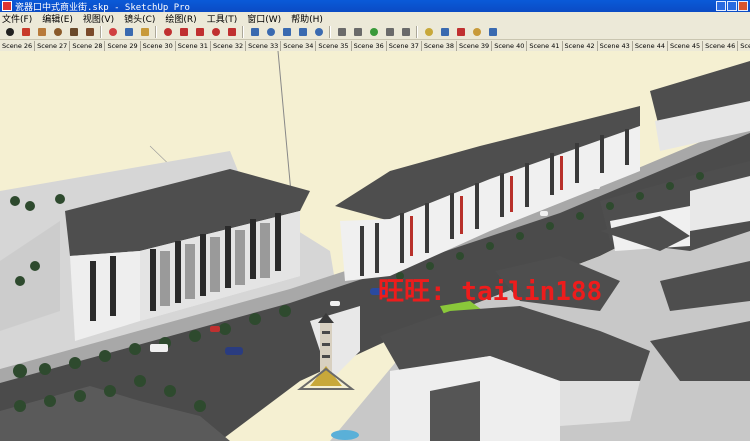 The height and width of the screenshot is (441, 750). What do you see at coordinates (460, 32) in the screenshot?
I see `get-models-icon` at bounding box center [460, 32].